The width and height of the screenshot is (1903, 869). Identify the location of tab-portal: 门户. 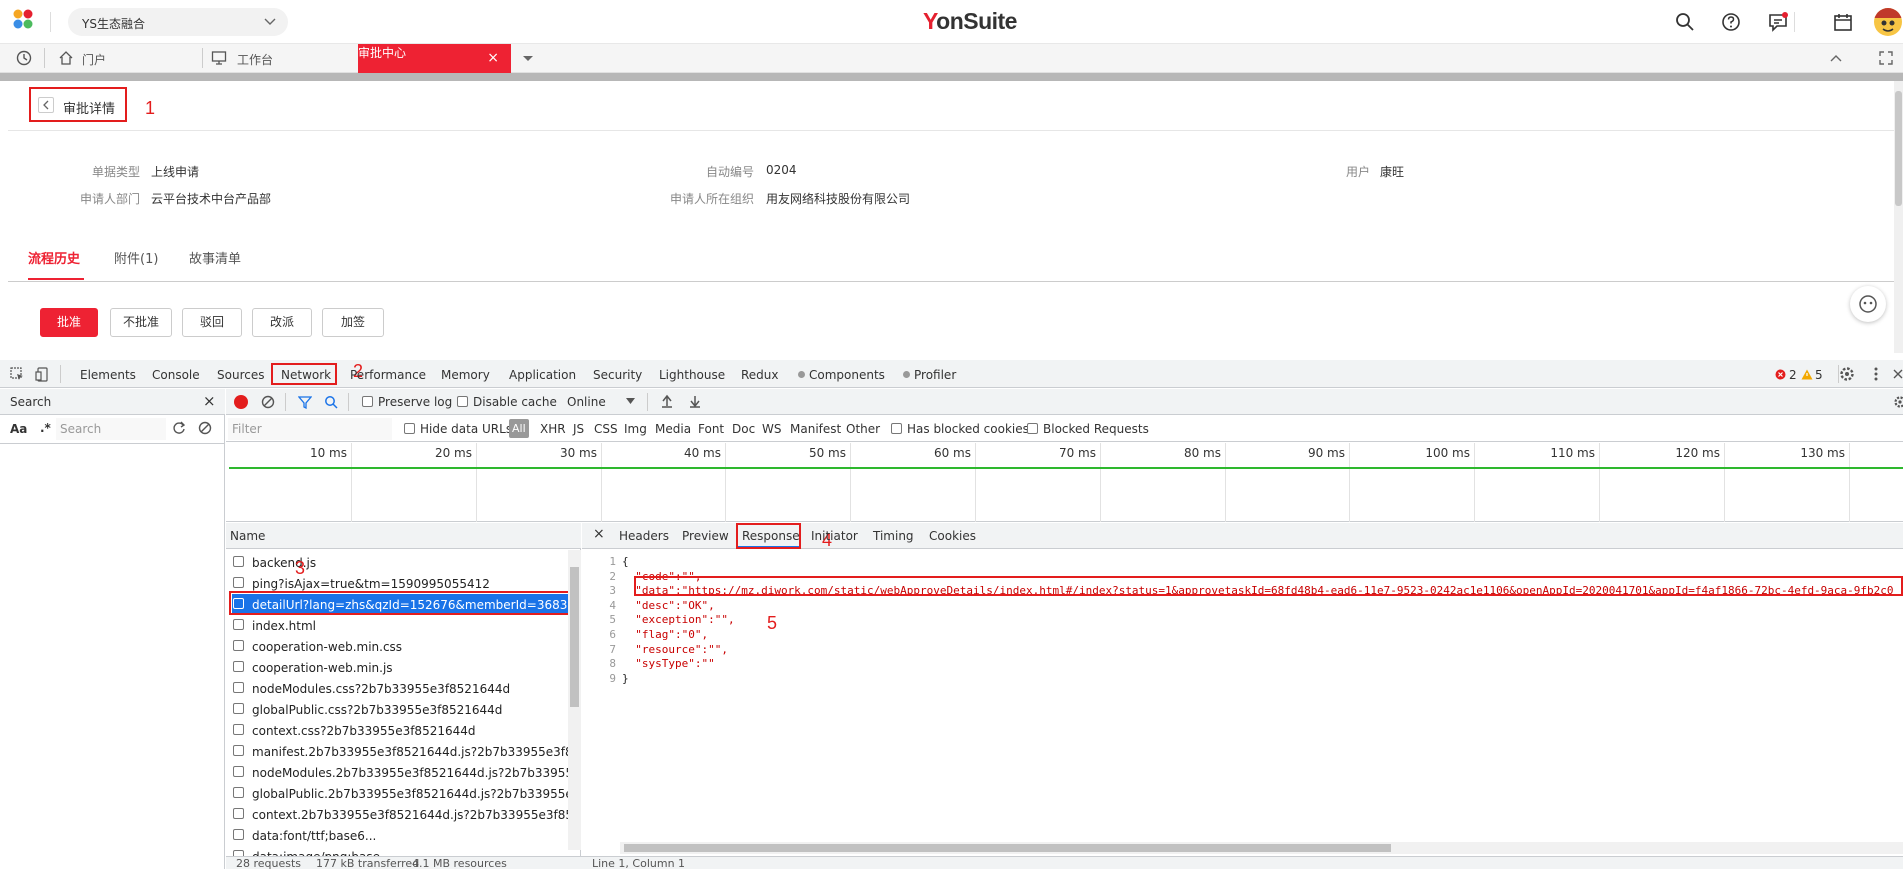
(127, 58).